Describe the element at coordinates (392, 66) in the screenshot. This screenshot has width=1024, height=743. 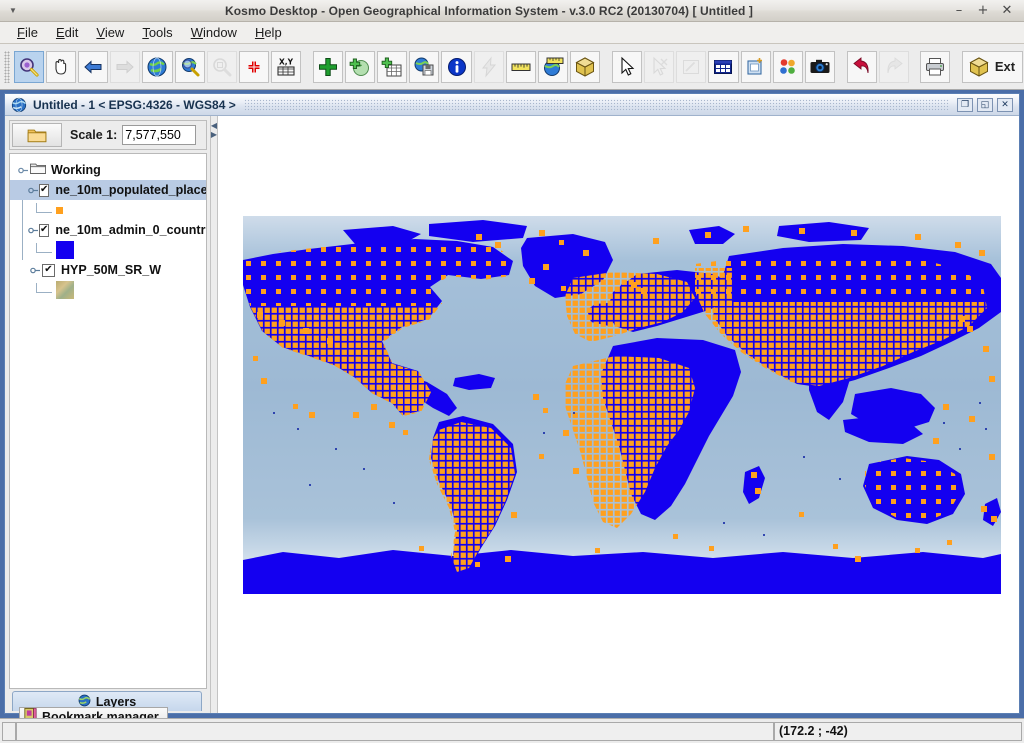
I see `add-table-icon` at that location.